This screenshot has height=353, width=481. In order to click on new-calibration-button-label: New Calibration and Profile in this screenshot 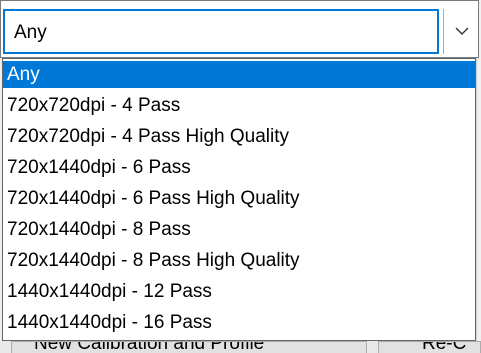, I will do `click(149, 347)`.